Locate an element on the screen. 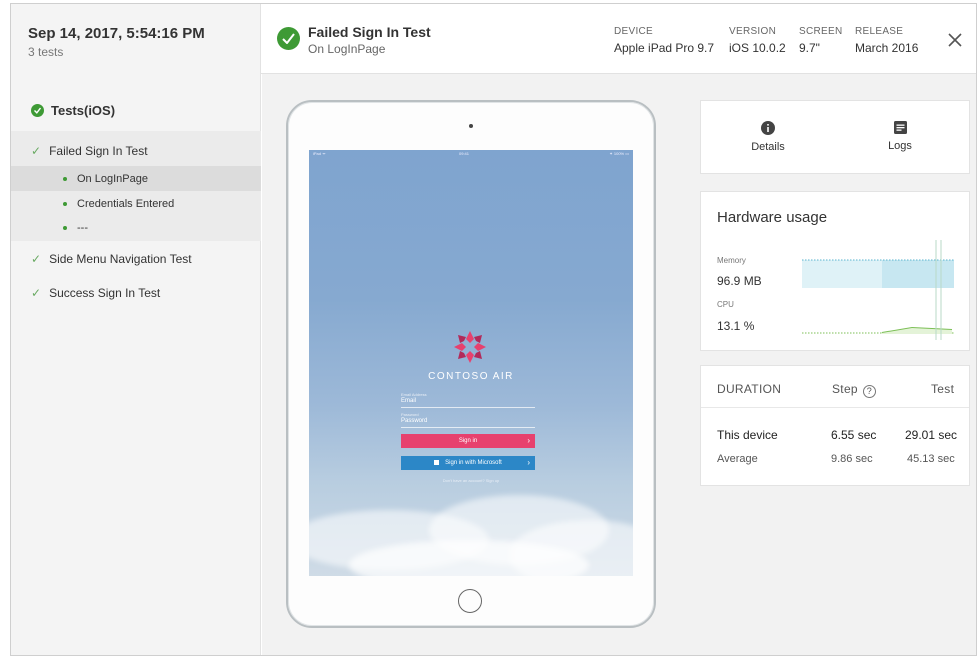 Image resolution: width=977 pixels, height=656 pixels. row-label-average: Average is located at coordinates (737, 459).